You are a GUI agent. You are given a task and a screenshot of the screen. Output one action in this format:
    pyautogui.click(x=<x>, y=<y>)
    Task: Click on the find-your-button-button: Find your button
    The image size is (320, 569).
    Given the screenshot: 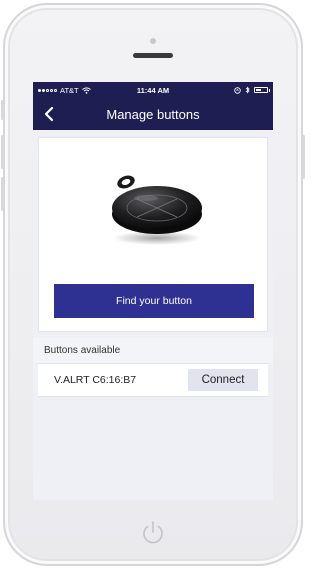 What is the action you would take?
    pyautogui.click(x=154, y=301)
    